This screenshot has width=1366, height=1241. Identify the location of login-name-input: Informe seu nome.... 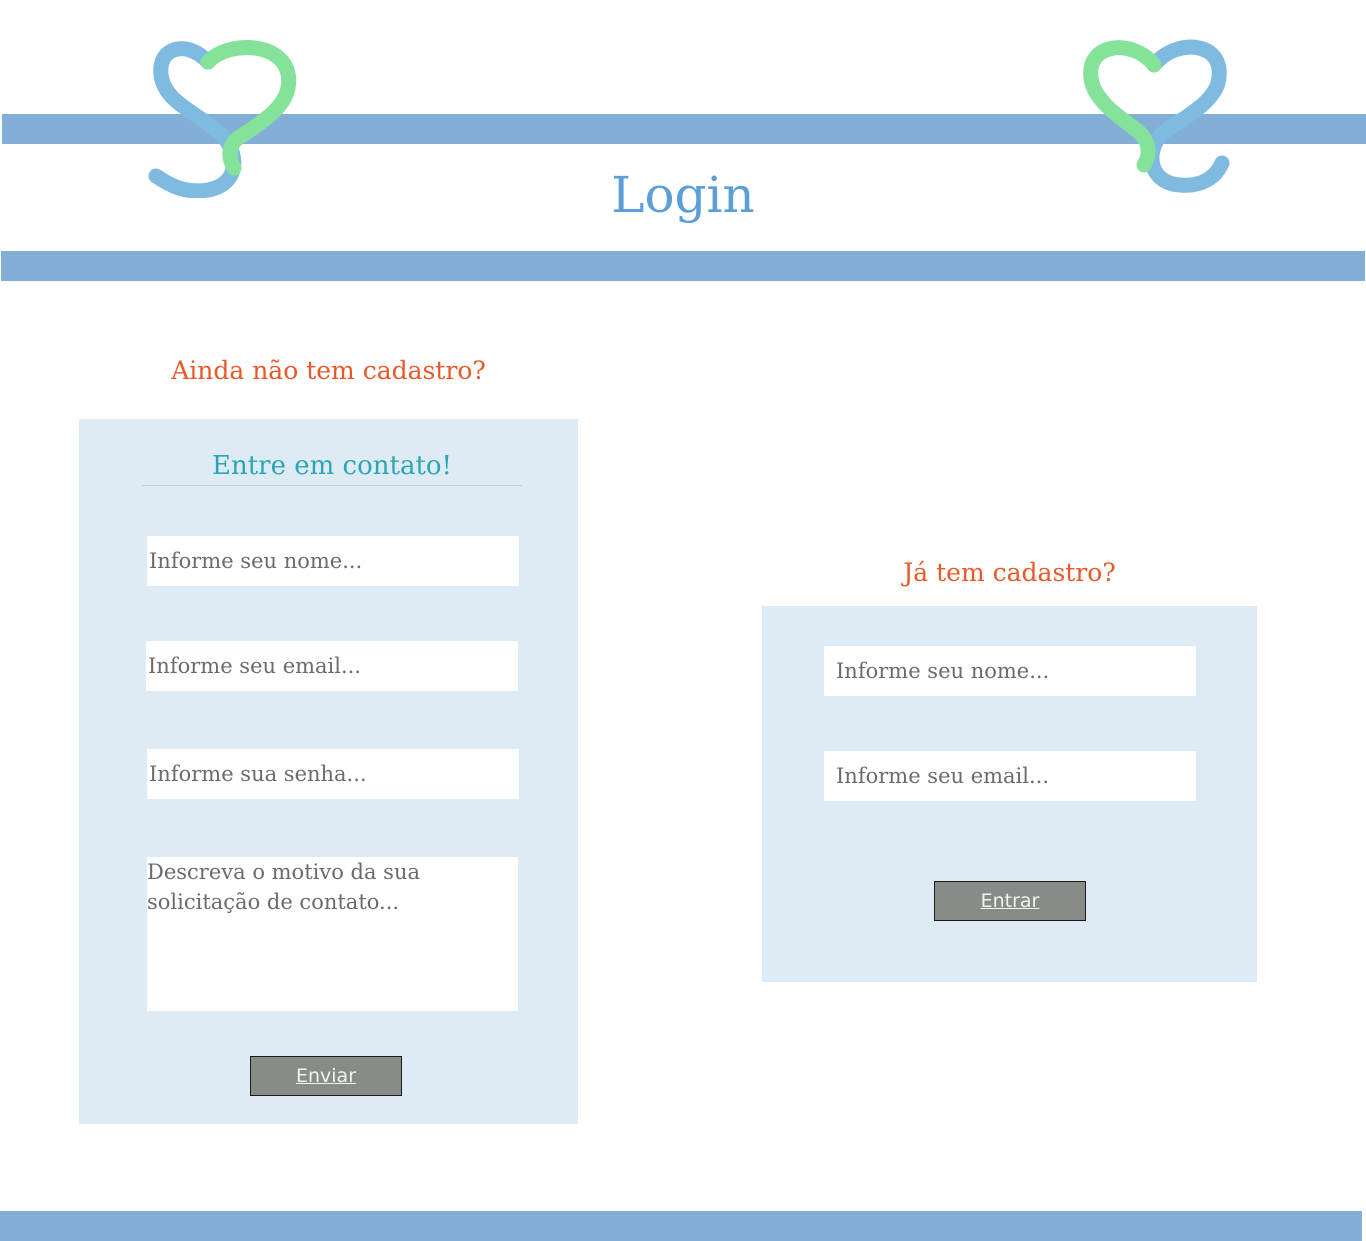
(1010, 671).